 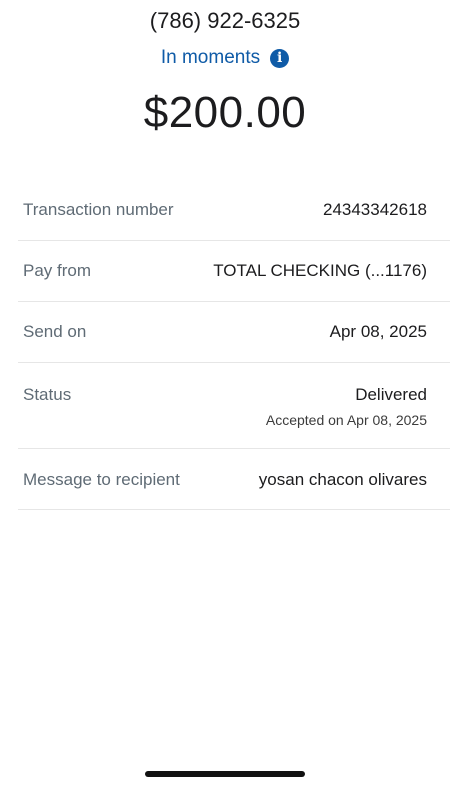 What do you see at coordinates (210, 57) in the screenshot?
I see `delivery-timing-label: In moments` at bounding box center [210, 57].